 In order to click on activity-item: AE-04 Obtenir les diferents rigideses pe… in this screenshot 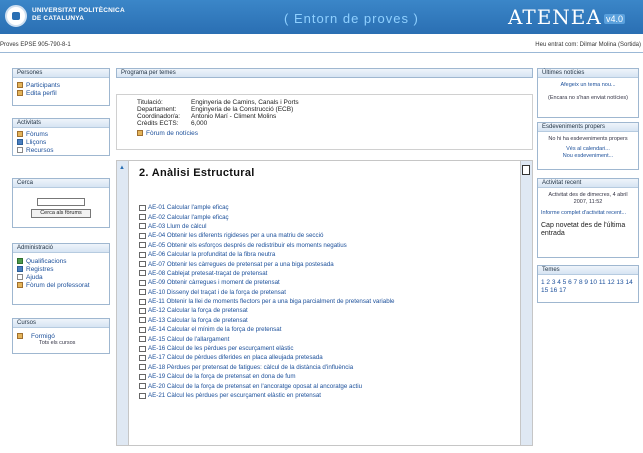, I will do `click(266, 235)`.